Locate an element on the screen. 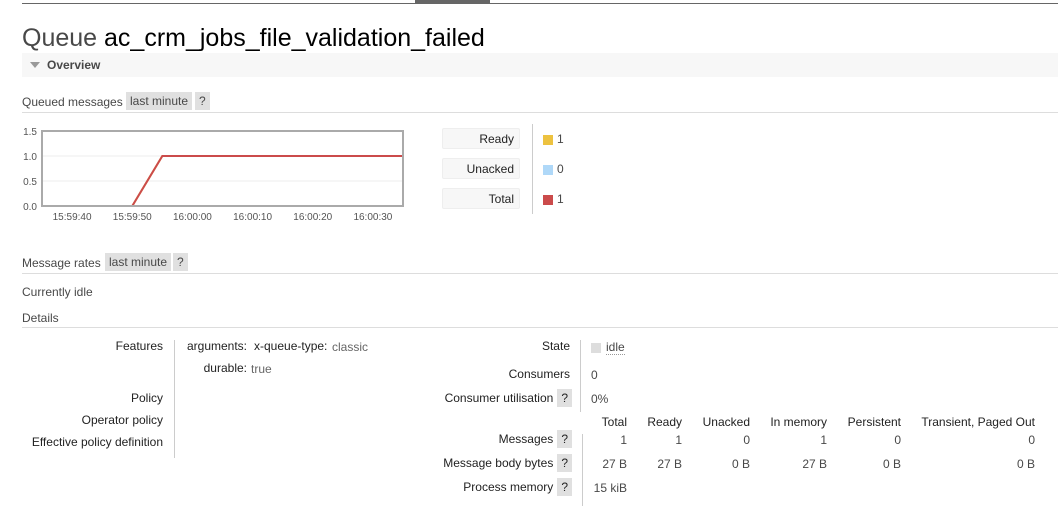 The height and width of the screenshot is (517, 1058). table-row-label: Message body bytes? is located at coordinates (486, 463).